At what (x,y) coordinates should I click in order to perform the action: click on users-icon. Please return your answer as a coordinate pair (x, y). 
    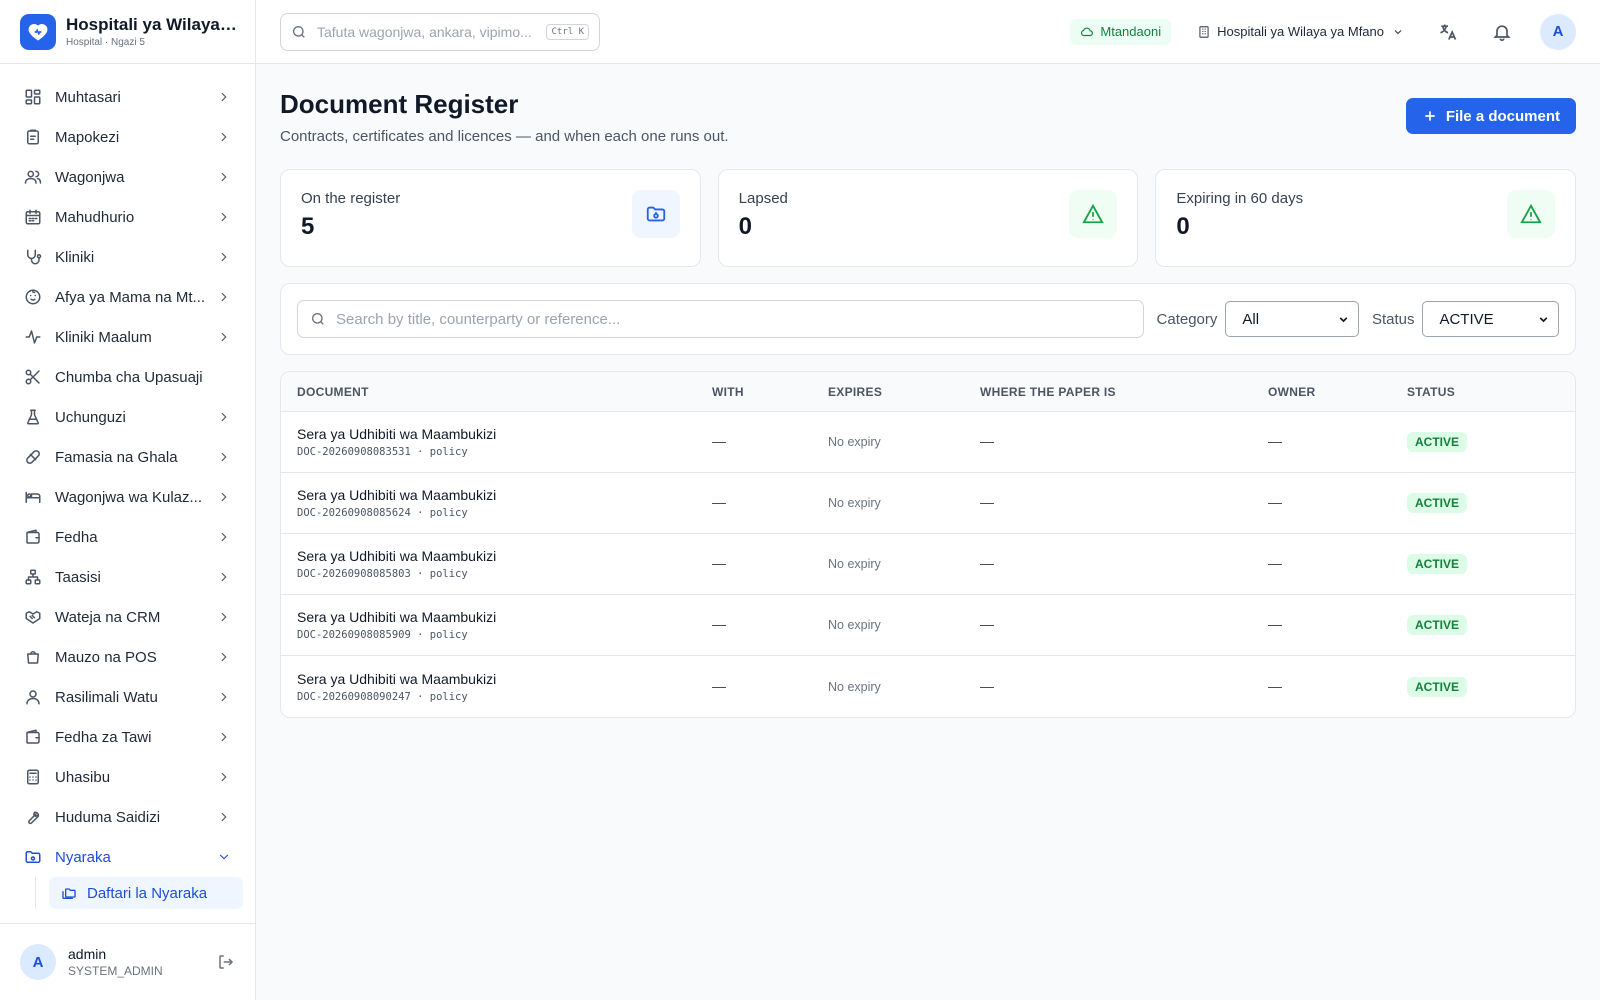
    Looking at the image, I should click on (33, 177).